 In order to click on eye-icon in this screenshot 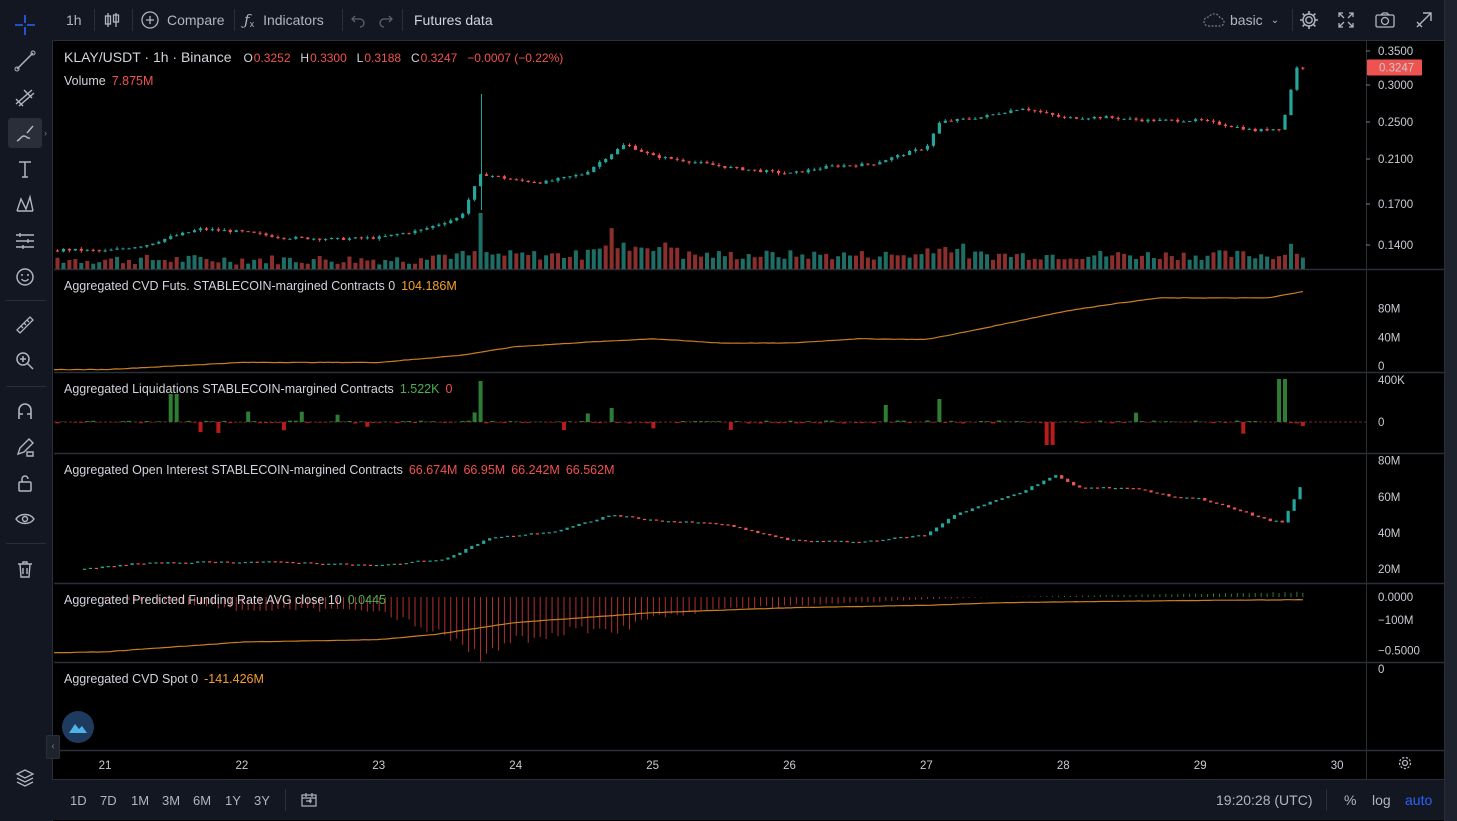, I will do `click(25, 519)`.